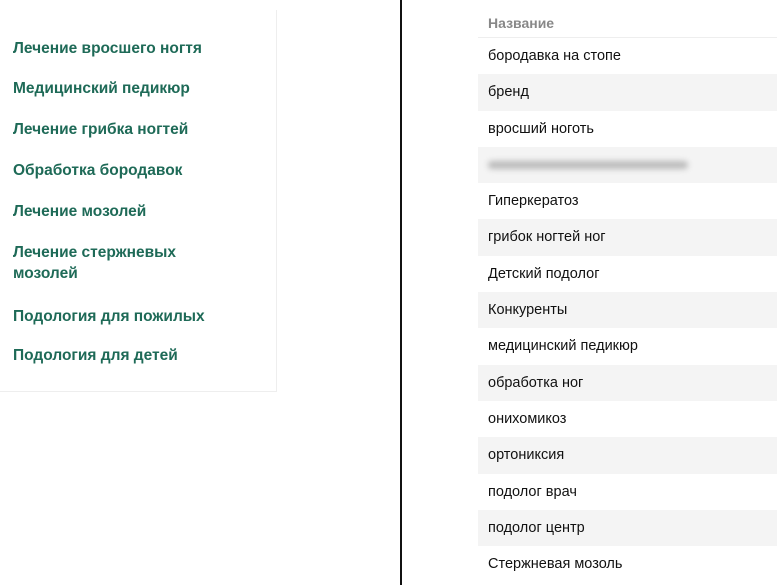 The width and height of the screenshot is (777, 585). What do you see at coordinates (138, 170) in the screenshot?
I see `menu-link-warts: Обработка бородавок` at bounding box center [138, 170].